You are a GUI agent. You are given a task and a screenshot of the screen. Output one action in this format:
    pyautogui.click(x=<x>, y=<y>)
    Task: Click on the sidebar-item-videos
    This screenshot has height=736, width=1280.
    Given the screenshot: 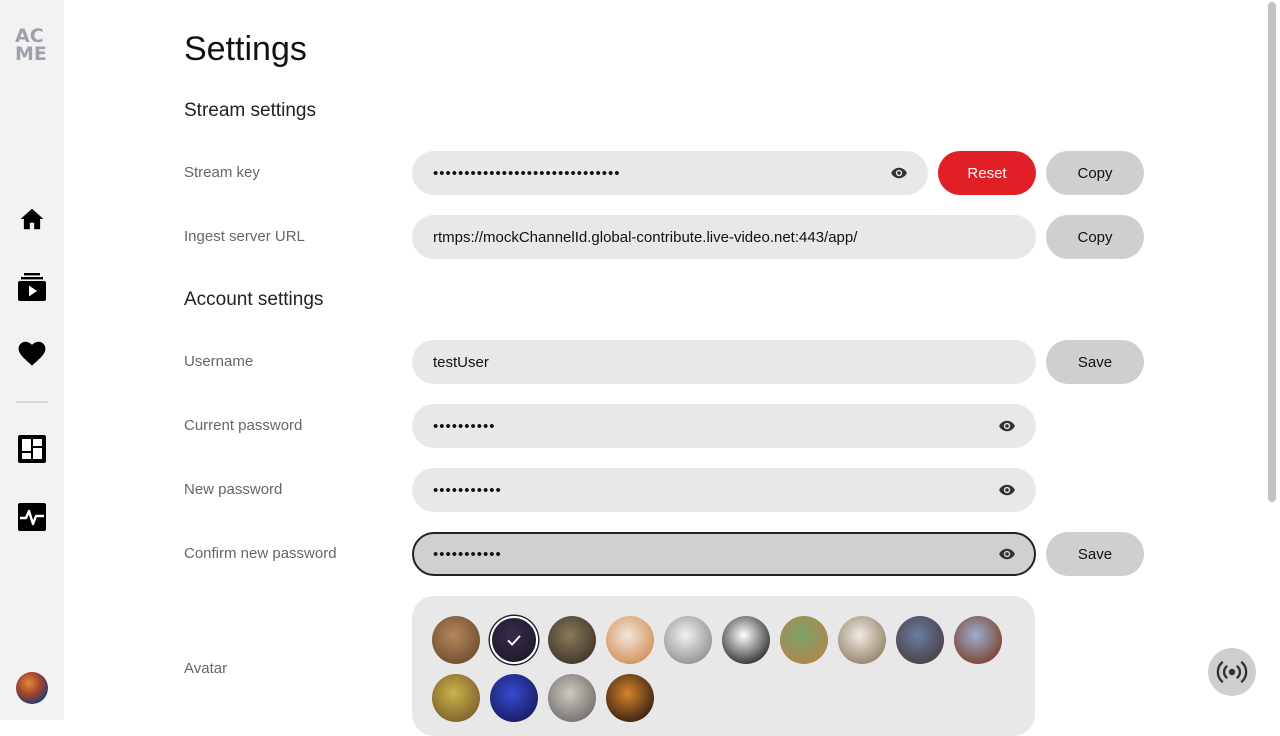 What is the action you would take?
    pyautogui.click(x=32, y=287)
    